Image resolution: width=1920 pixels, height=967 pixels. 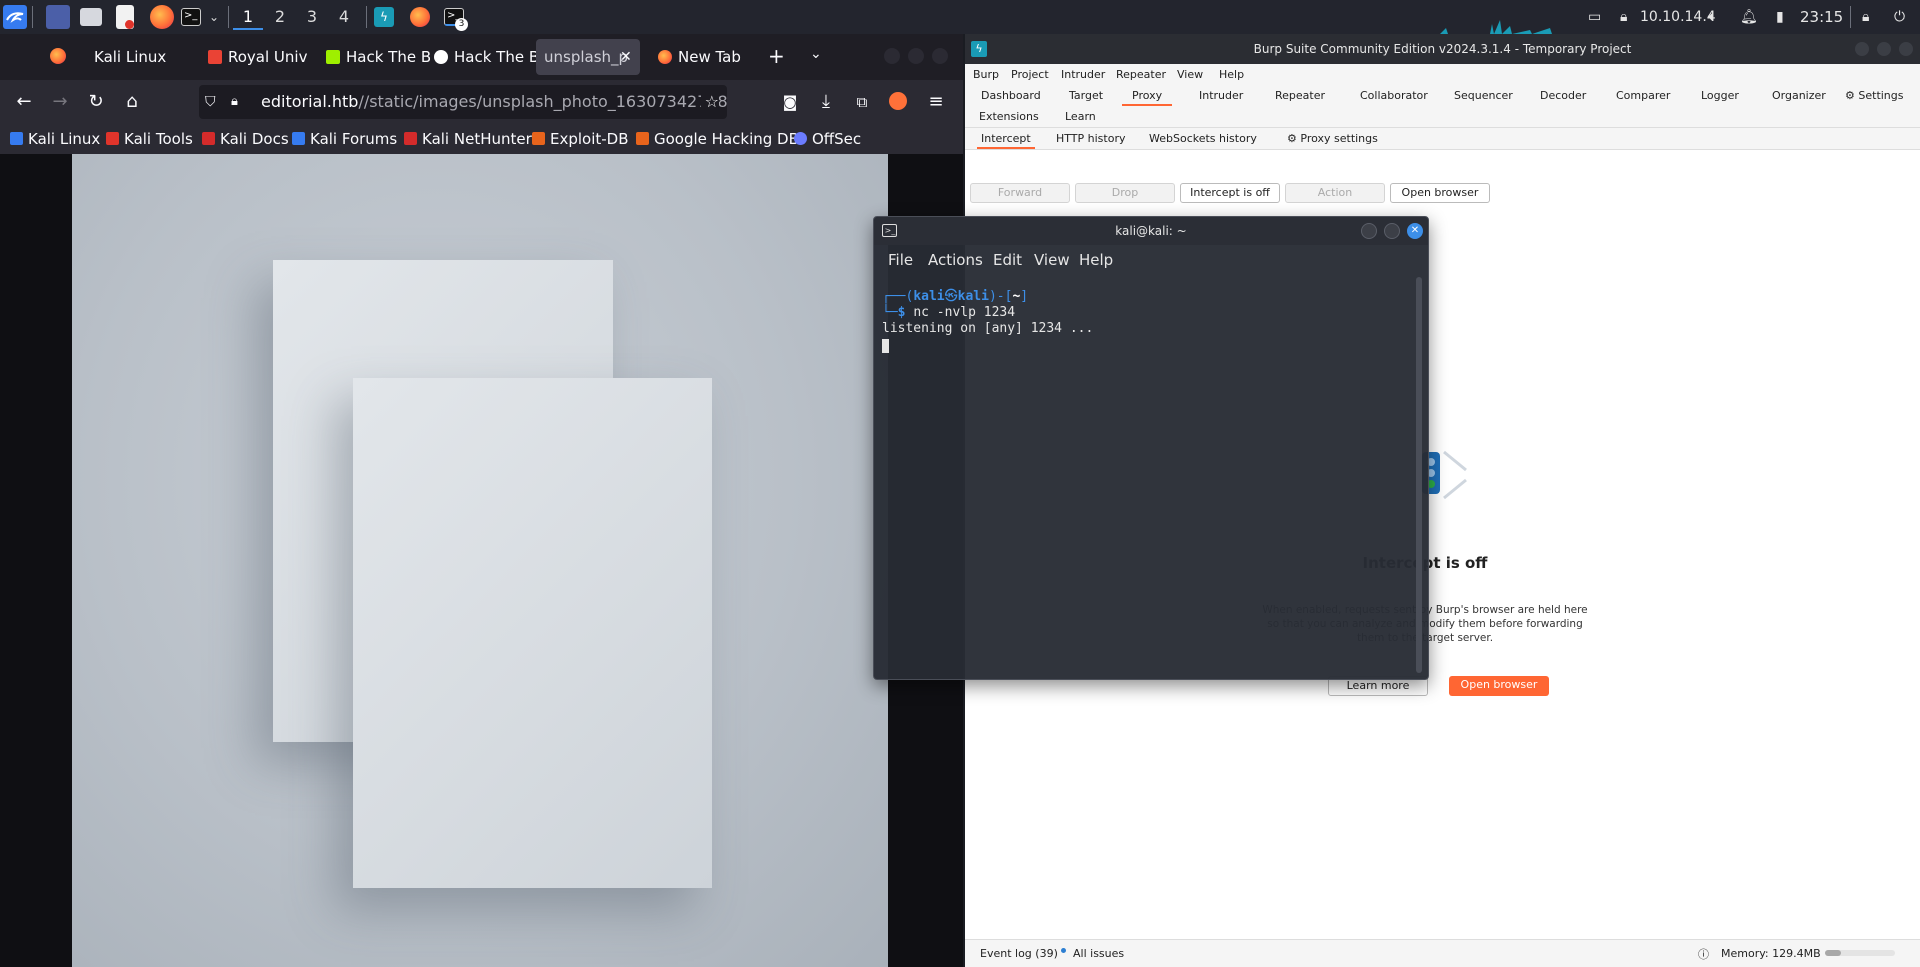 I want to click on tab-organizer: Organizer, so click(x=1799, y=96).